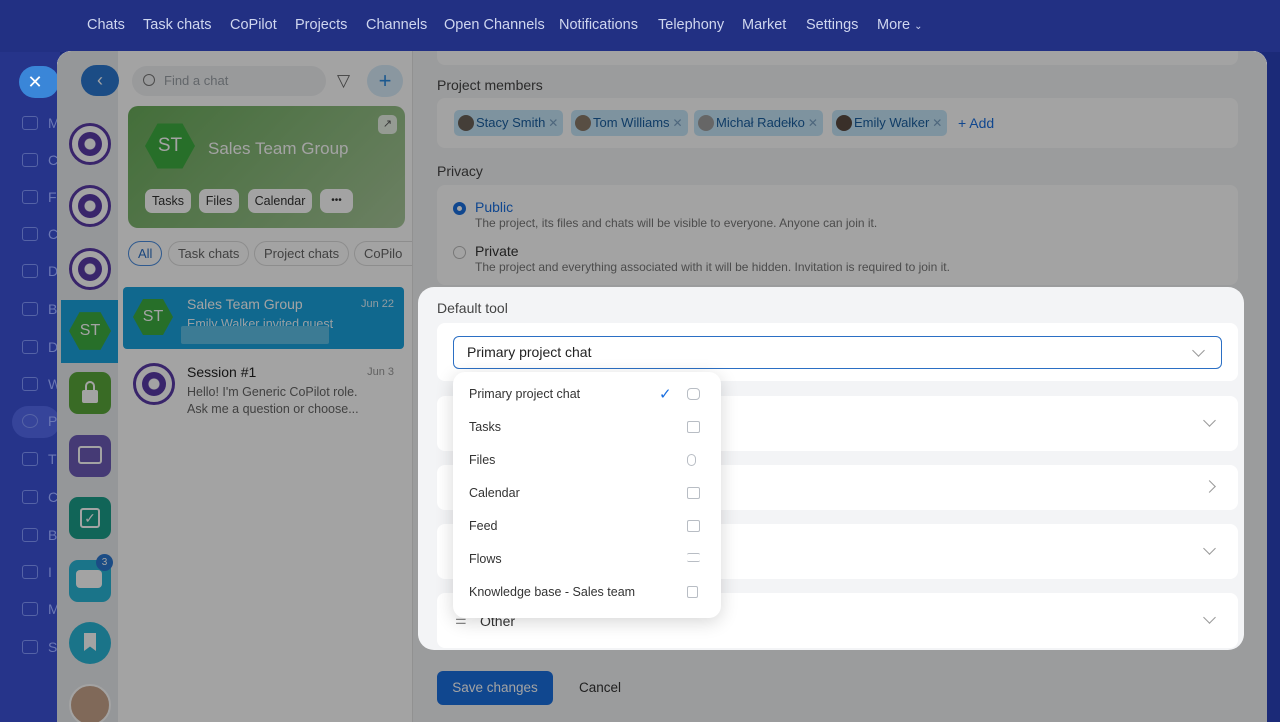 This screenshot has height=722, width=1280. Describe the element at coordinates (587, 559) in the screenshot. I see `menu-item-flows: Flows` at that location.